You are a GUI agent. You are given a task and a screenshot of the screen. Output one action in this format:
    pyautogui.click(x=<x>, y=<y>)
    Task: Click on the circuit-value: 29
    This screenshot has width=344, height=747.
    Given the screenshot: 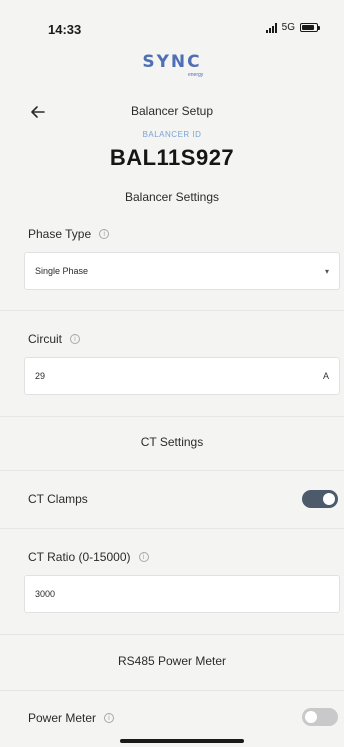 What is the action you would take?
    pyautogui.click(x=40, y=376)
    